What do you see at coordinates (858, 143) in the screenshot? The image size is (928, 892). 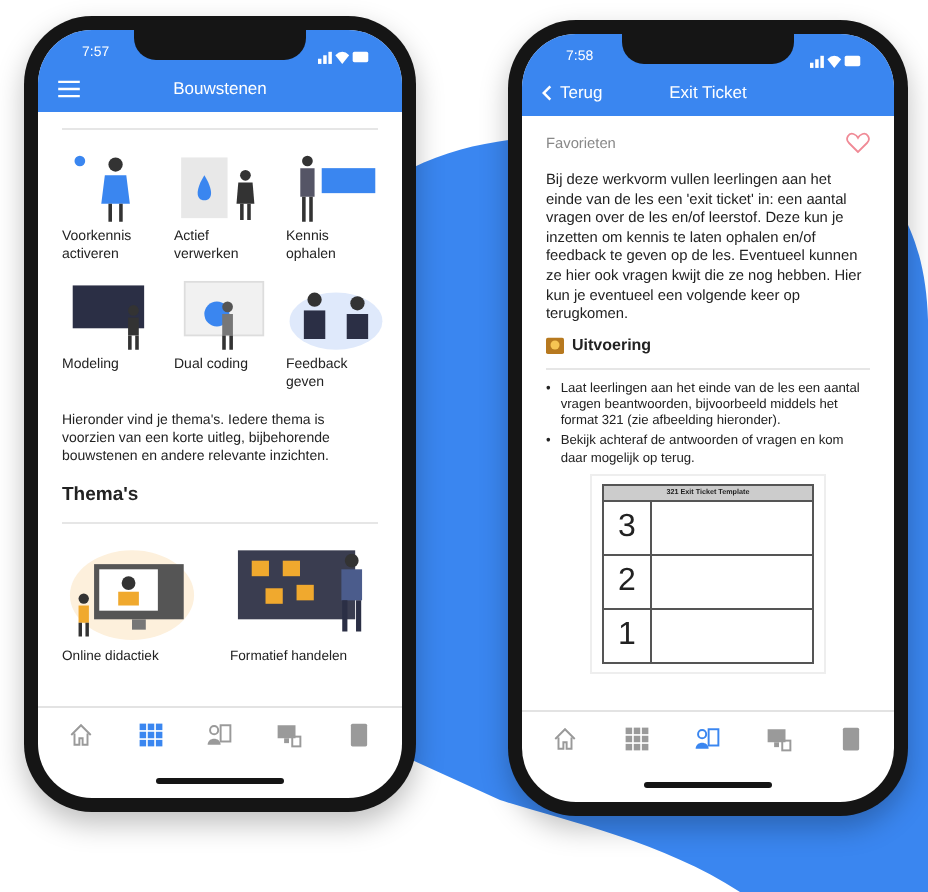 I see `heart-icon` at bounding box center [858, 143].